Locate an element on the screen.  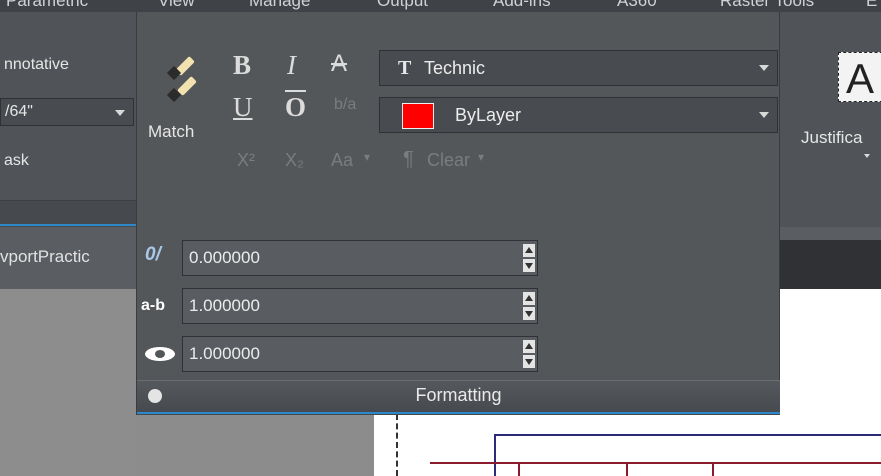
width-factor-icon is located at coordinates (160, 354).